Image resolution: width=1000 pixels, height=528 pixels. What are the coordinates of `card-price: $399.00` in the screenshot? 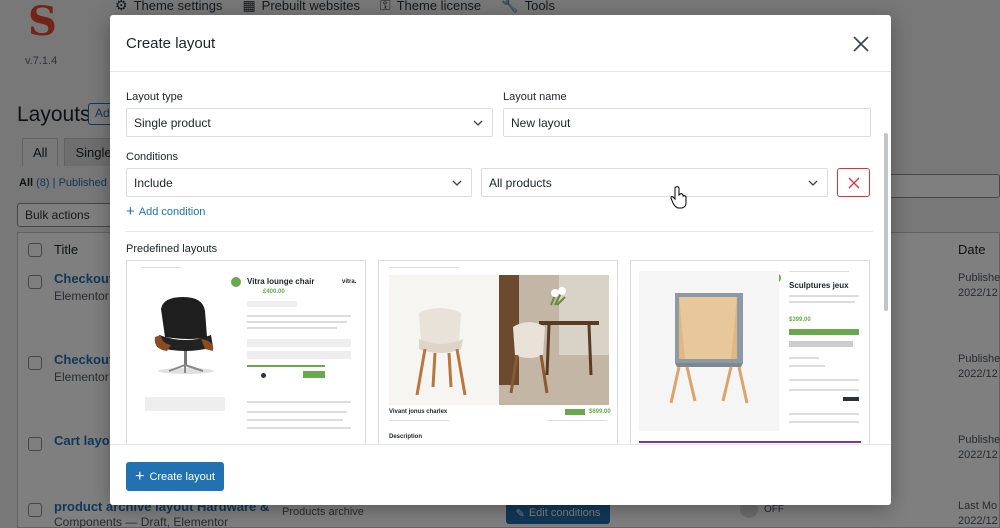 It's located at (800, 320).